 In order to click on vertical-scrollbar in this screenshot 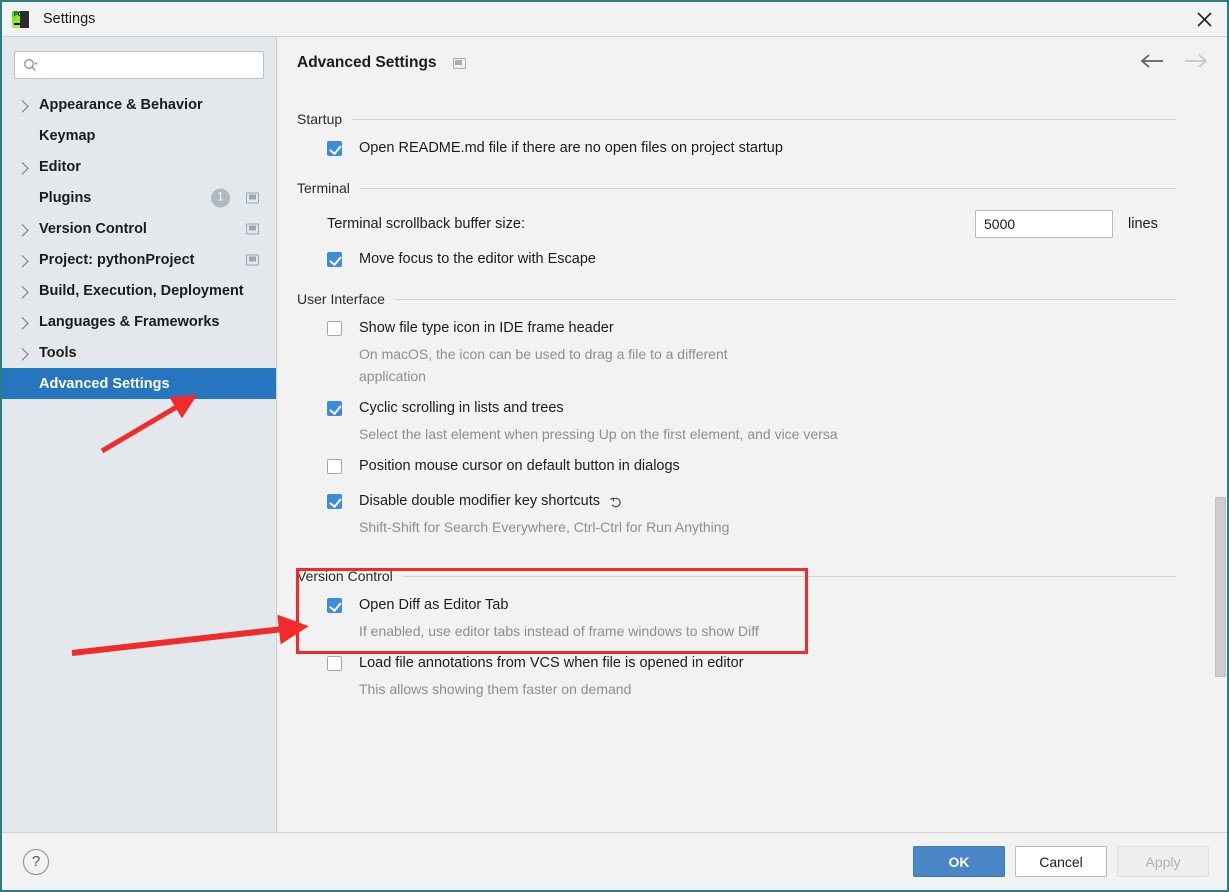, I will do `click(1220, 460)`.